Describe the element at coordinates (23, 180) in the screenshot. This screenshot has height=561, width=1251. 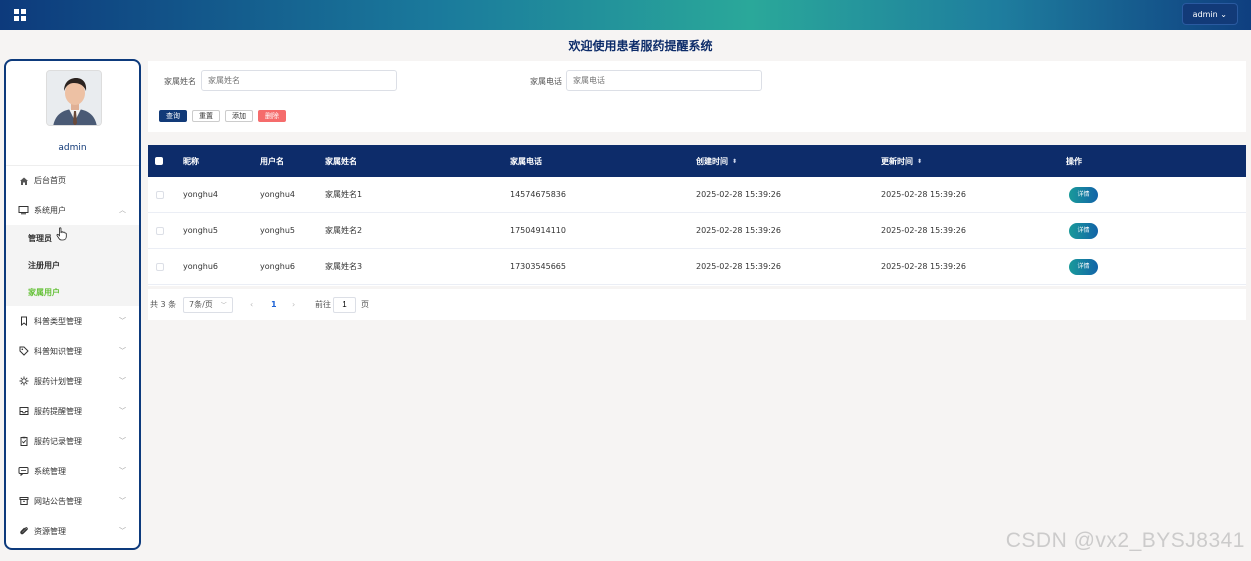
I see `home-icon` at that location.